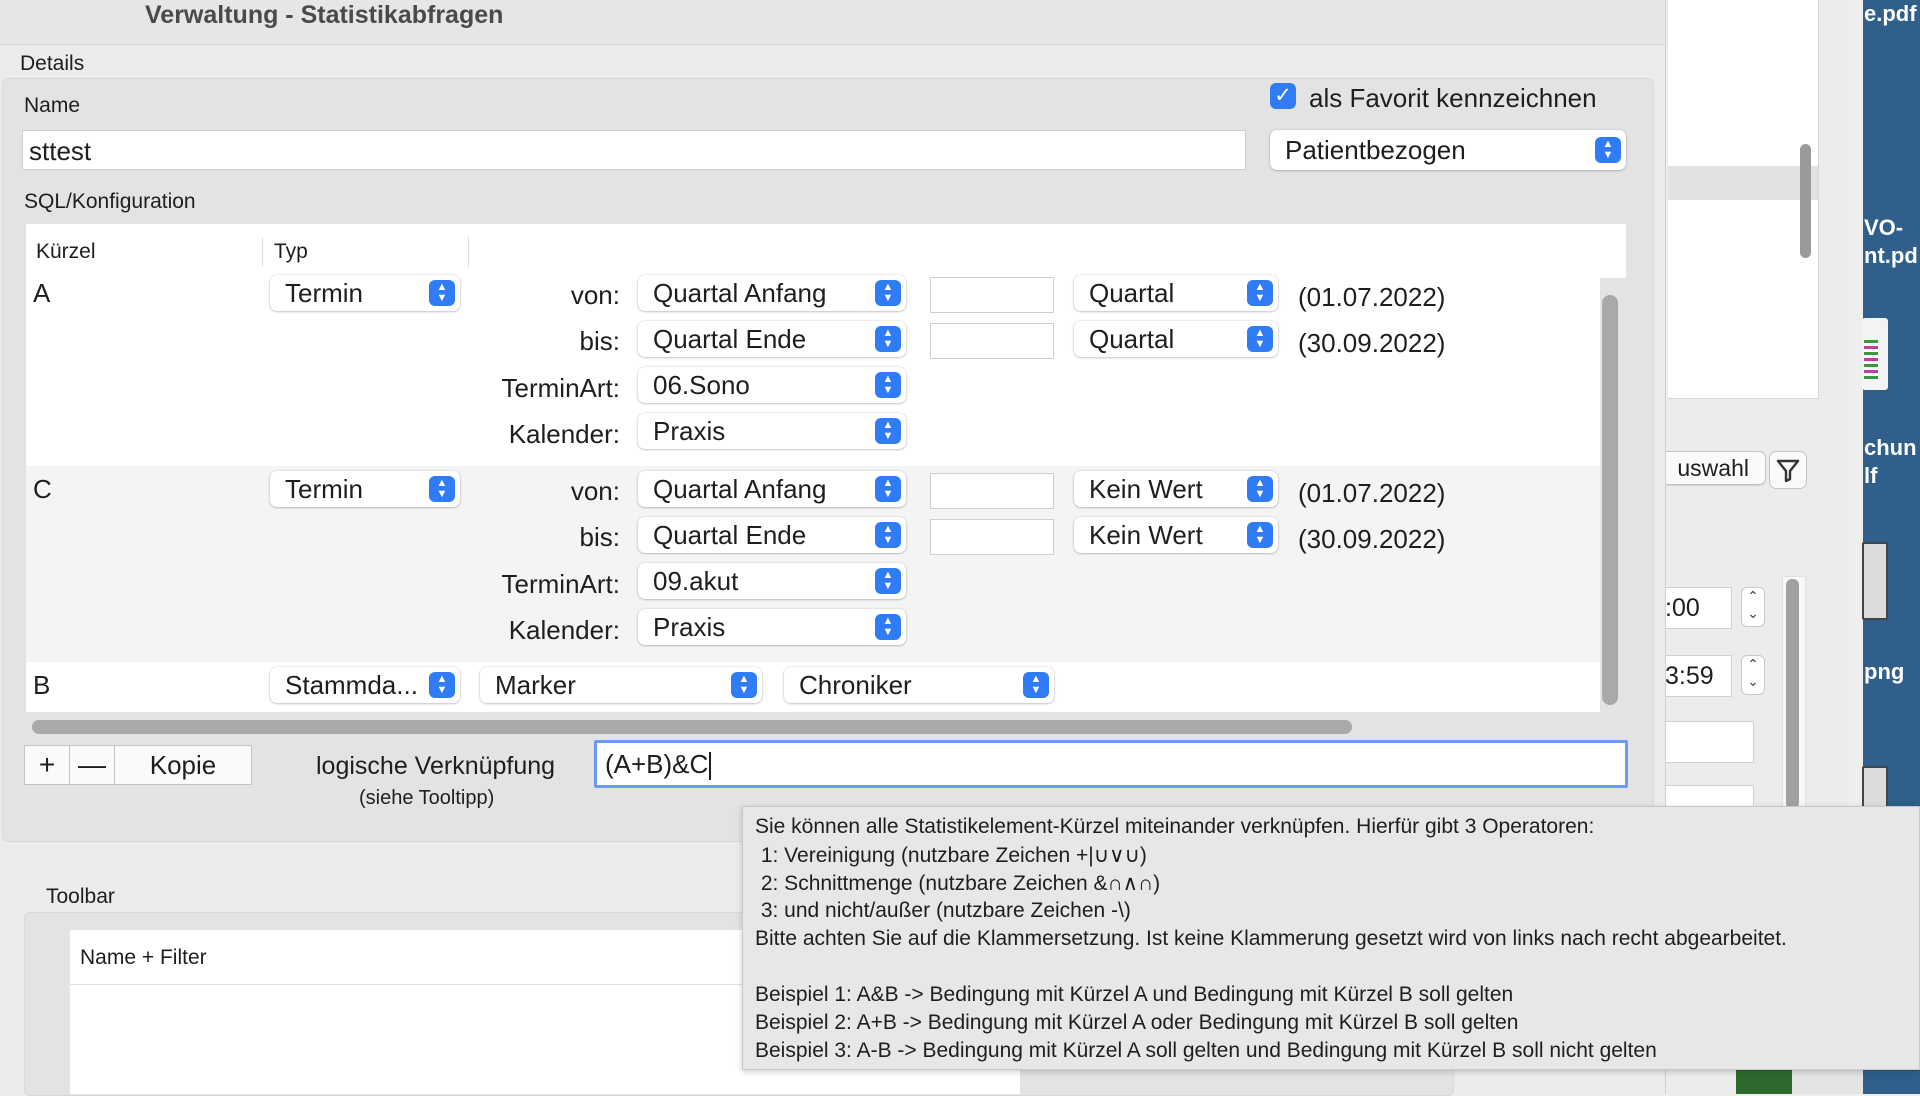 The height and width of the screenshot is (1096, 1920). What do you see at coordinates (110, 201) in the screenshot?
I see `sql-config-label: SQL/Konfiguration` at bounding box center [110, 201].